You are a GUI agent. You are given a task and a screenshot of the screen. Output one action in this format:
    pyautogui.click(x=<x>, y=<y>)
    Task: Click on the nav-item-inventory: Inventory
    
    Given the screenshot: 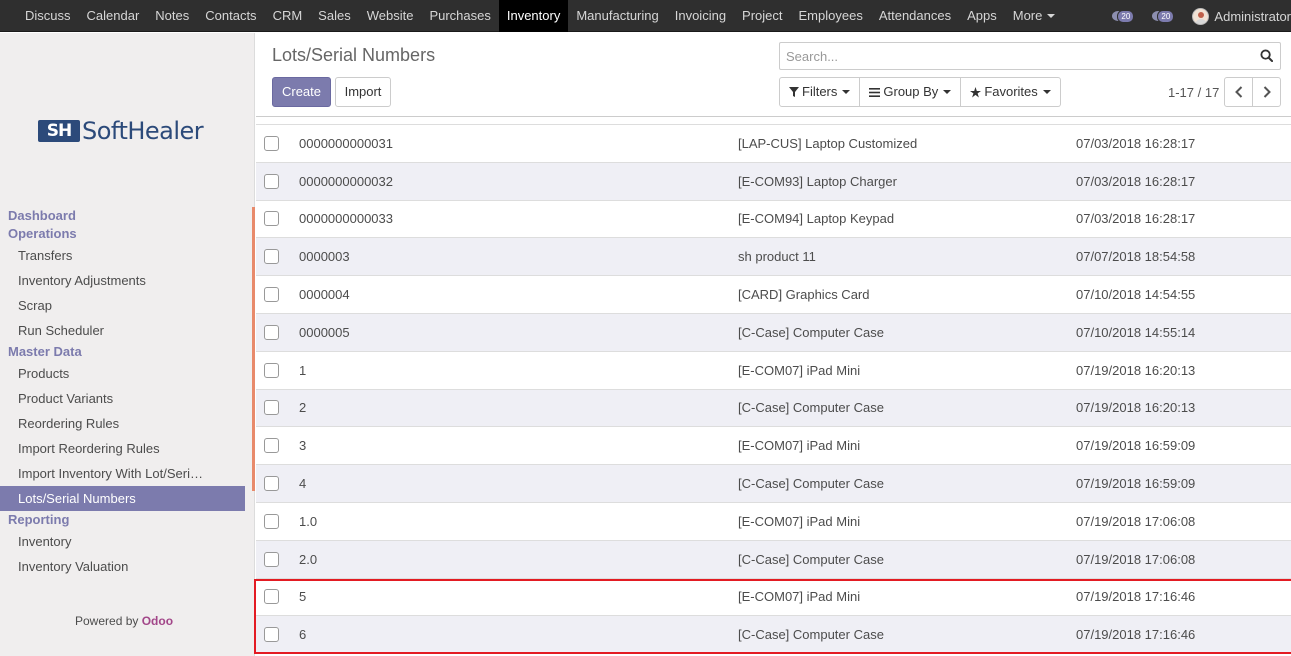 What is the action you would take?
    pyautogui.click(x=533, y=16)
    